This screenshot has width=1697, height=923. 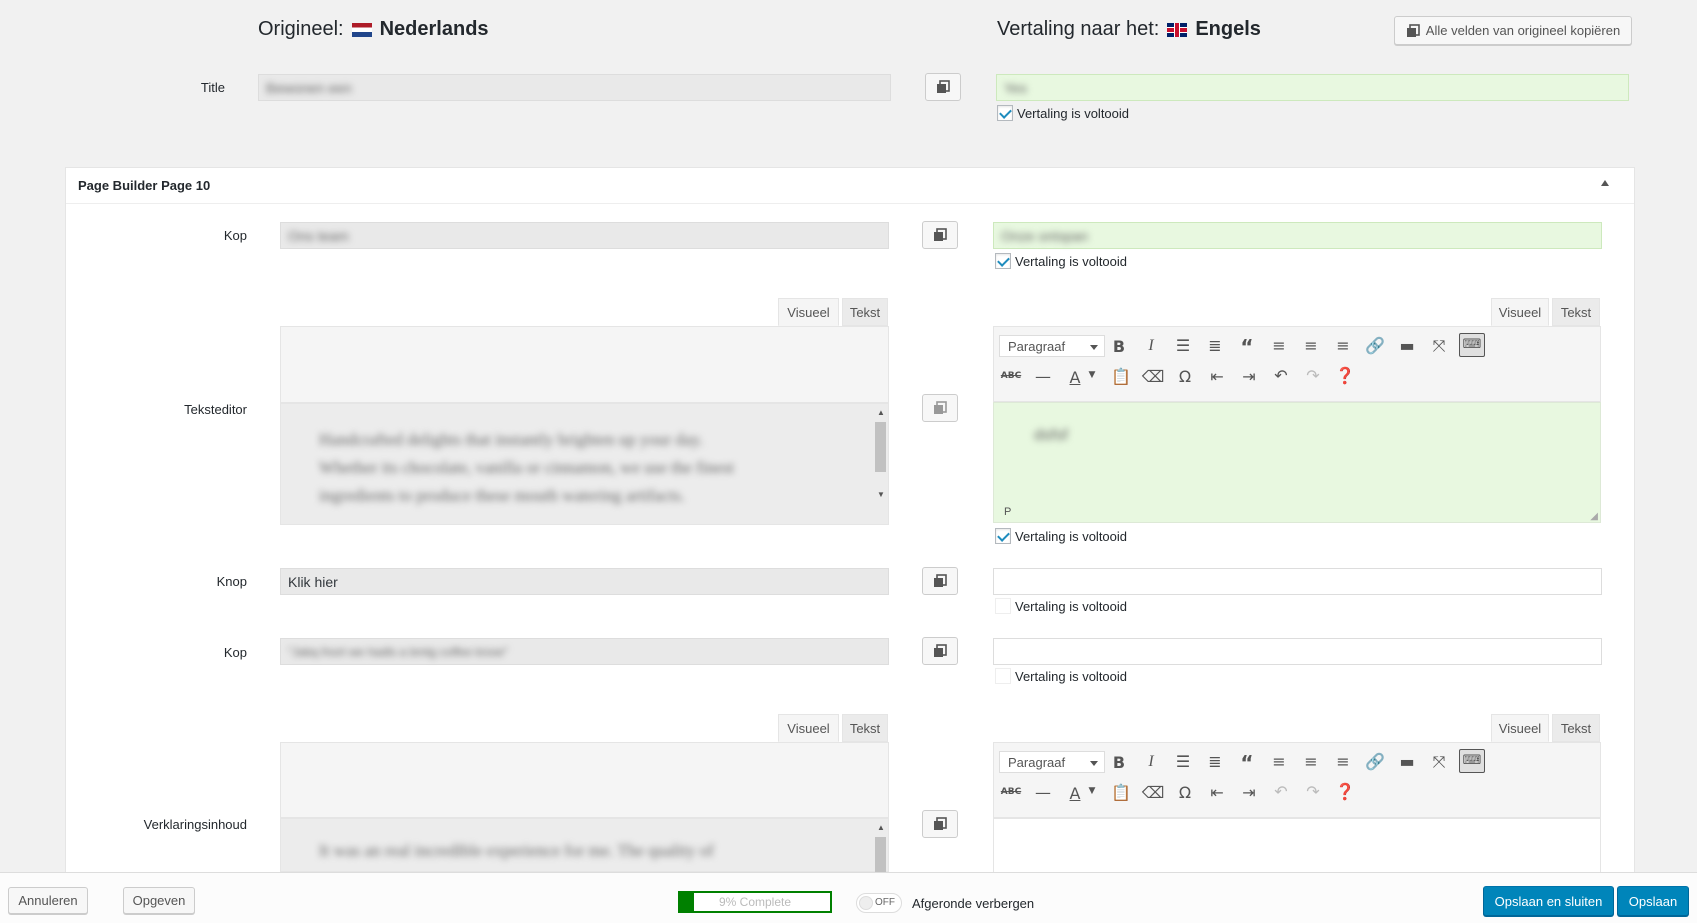 I want to click on knop-translation-input, so click(x=1297, y=581).